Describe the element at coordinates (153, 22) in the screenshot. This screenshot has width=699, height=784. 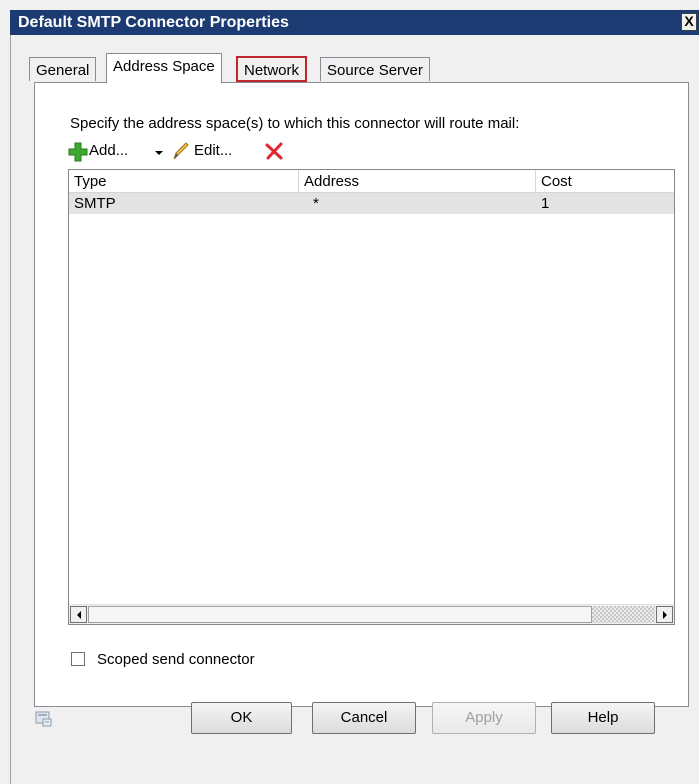
I see `window-title: Default SMTP Connector Properties` at that location.